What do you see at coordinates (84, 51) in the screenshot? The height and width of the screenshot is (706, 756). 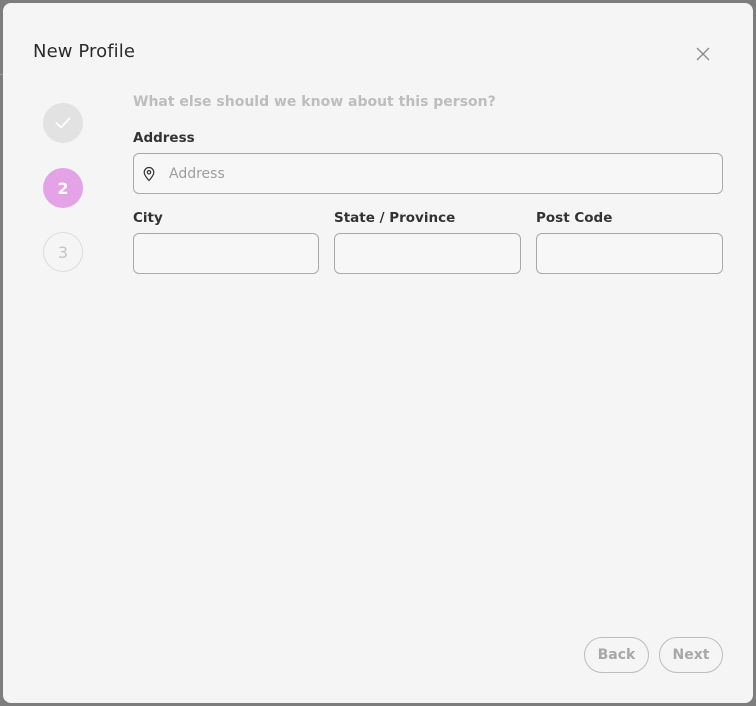 I see `dialog-title: New Profile` at bounding box center [84, 51].